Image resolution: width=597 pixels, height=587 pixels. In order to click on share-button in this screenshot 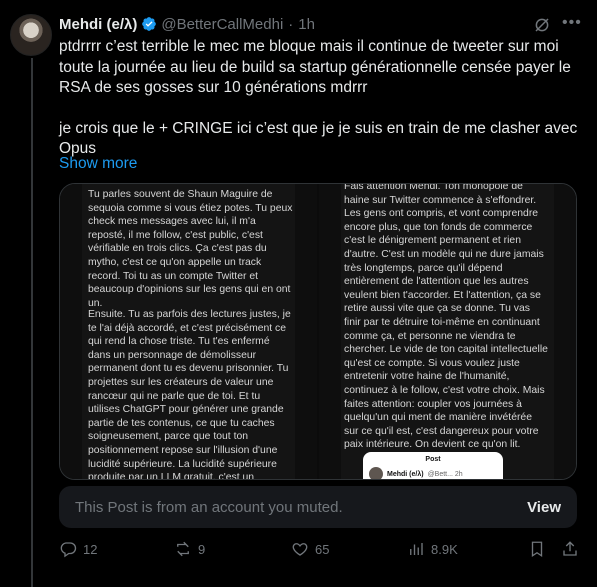, I will do `click(573, 549)`.